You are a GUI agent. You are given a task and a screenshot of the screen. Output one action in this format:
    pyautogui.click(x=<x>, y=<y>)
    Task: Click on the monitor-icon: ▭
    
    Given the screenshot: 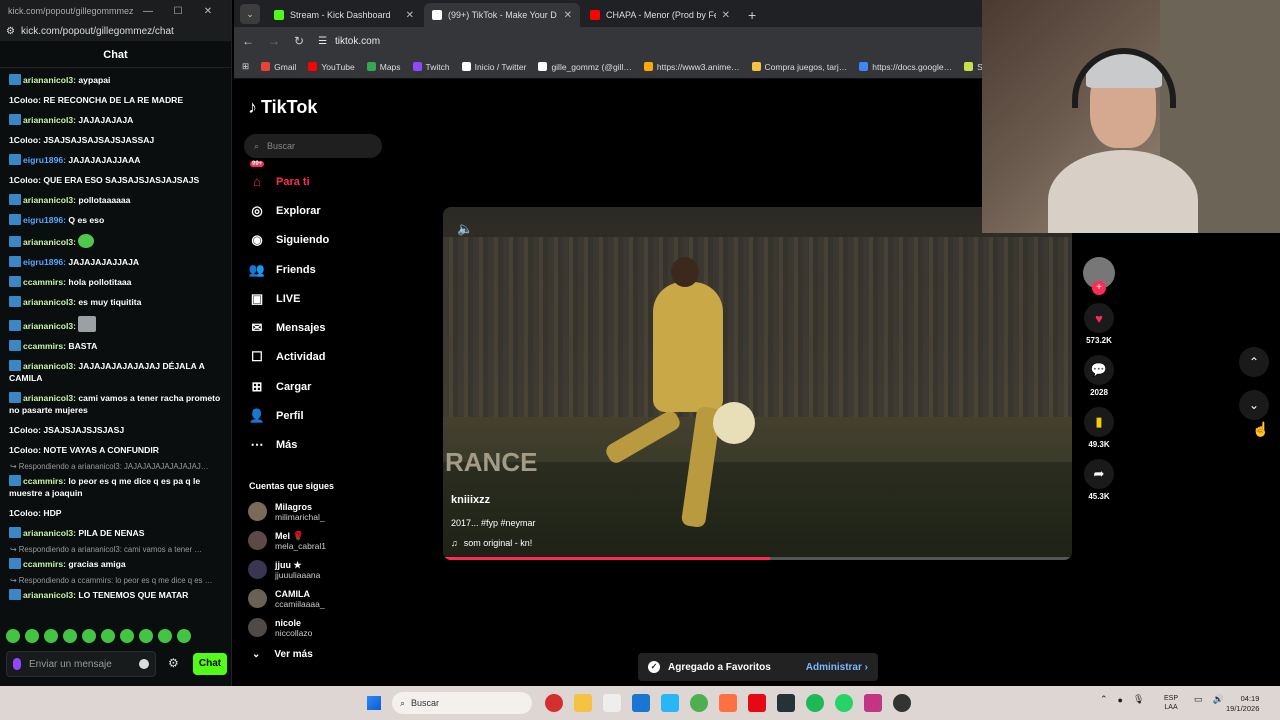 What is the action you would take?
    pyautogui.click(x=1198, y=699)
    